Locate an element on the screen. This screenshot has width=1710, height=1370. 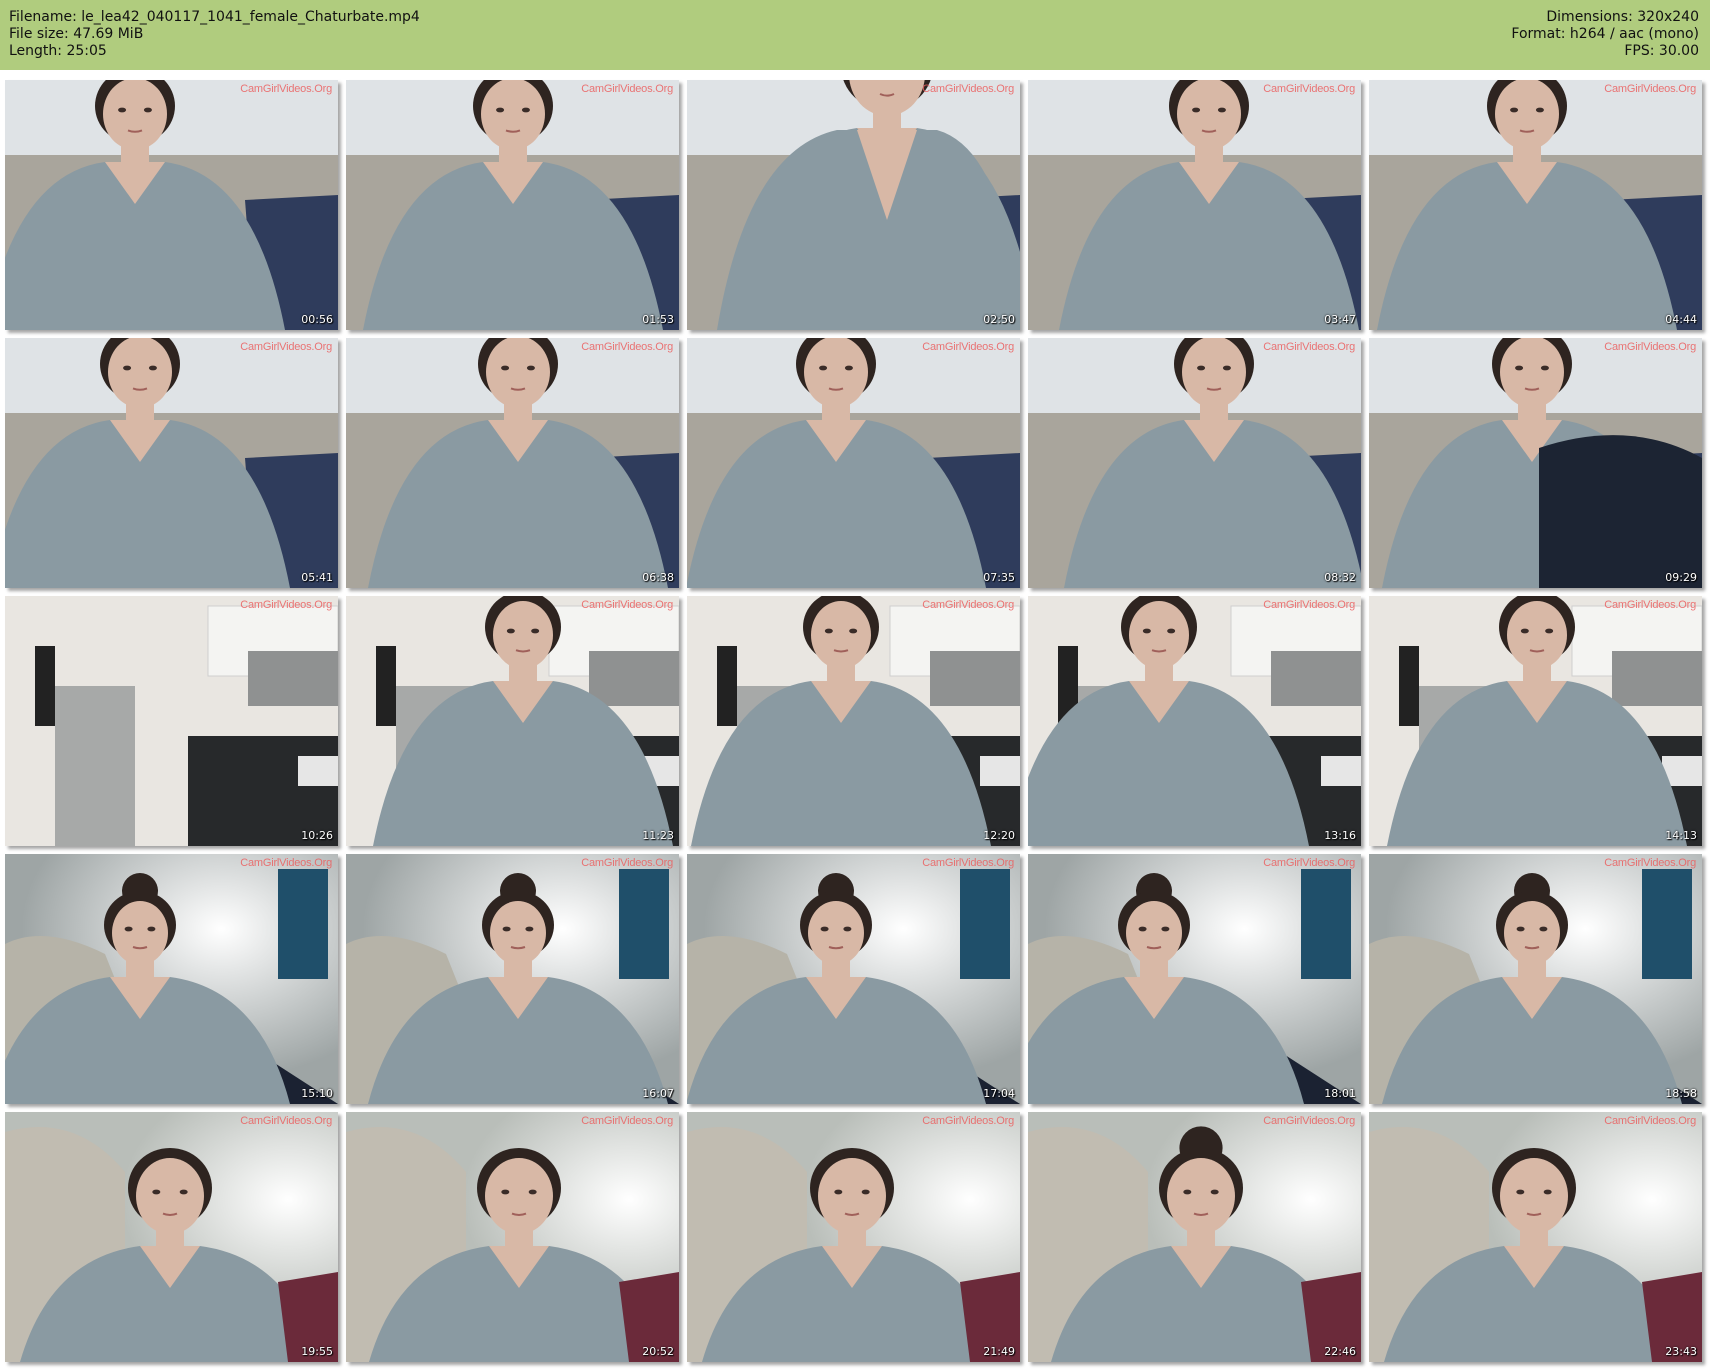
thumbnail-frame: CamGirlVideos.Org 01:53 is located at coordinates (512, 205).